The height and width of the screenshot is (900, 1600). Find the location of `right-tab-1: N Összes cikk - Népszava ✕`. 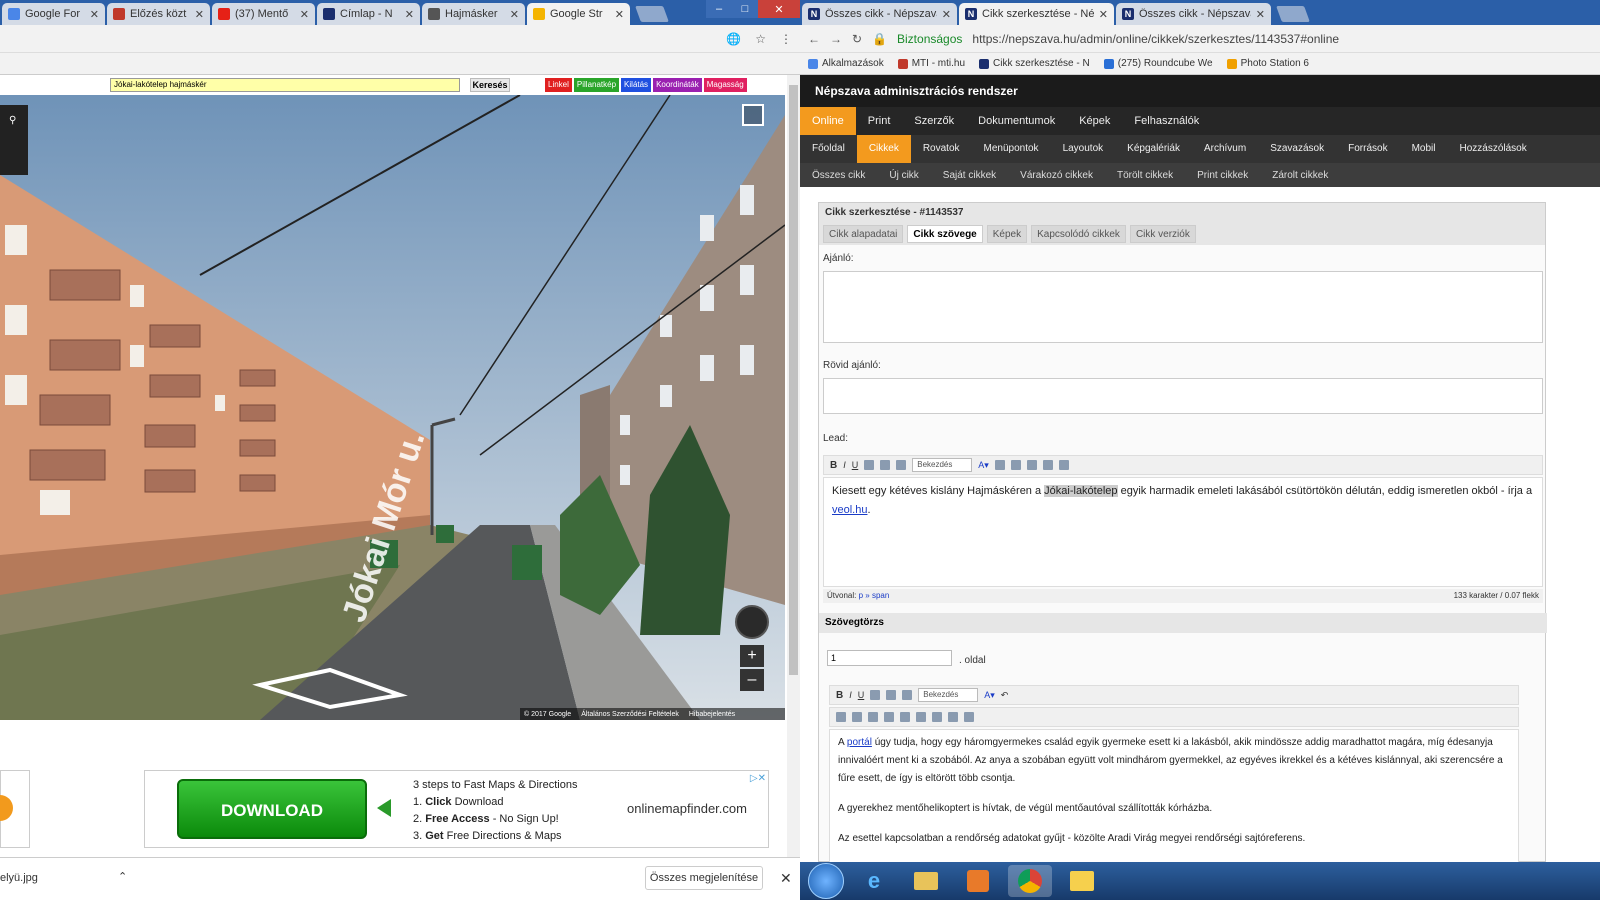

right-tab-1: N Összes cikk - Népszava ✕ is located at coordinates (879, 14).